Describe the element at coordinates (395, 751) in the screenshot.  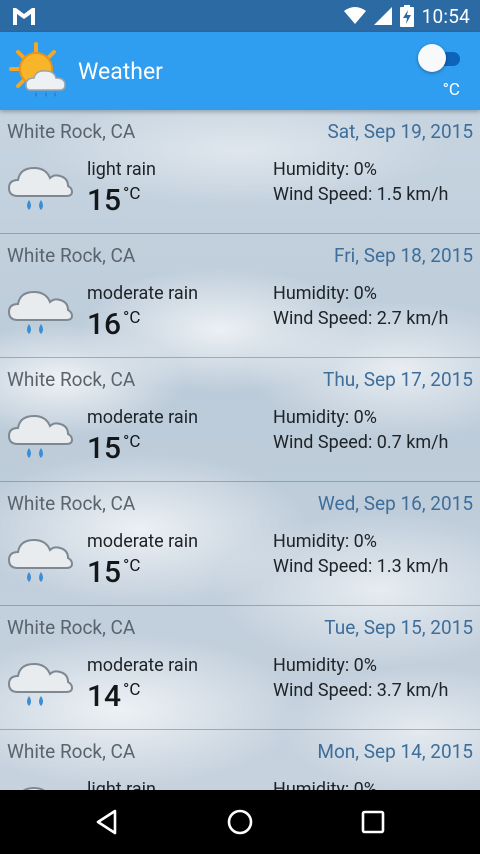
I see `date-label: Mon, Sep 14, 2015` at that location.